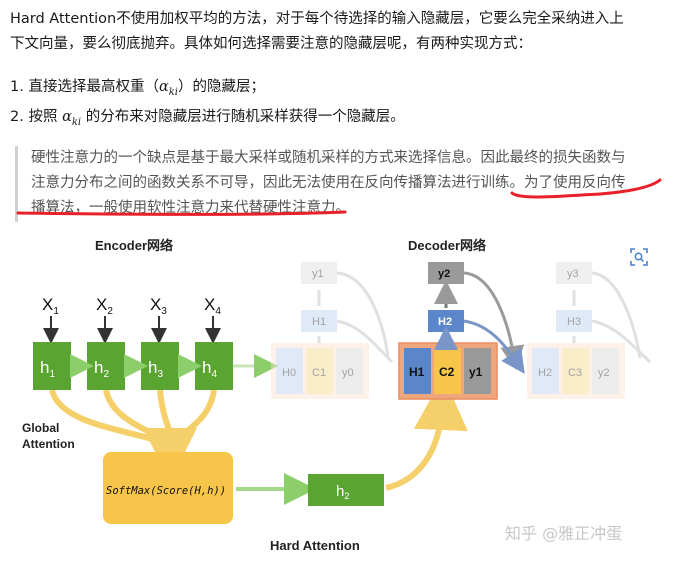  Describe the element at coordinates (575, 373) in the screenshot. I see `d2-cell-c: C3` at that location.